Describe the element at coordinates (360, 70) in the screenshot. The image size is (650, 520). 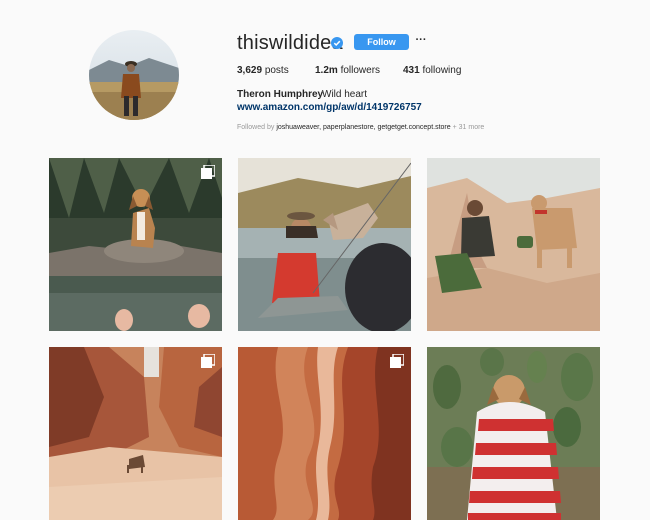
I see `followers-label: followers` at that location.